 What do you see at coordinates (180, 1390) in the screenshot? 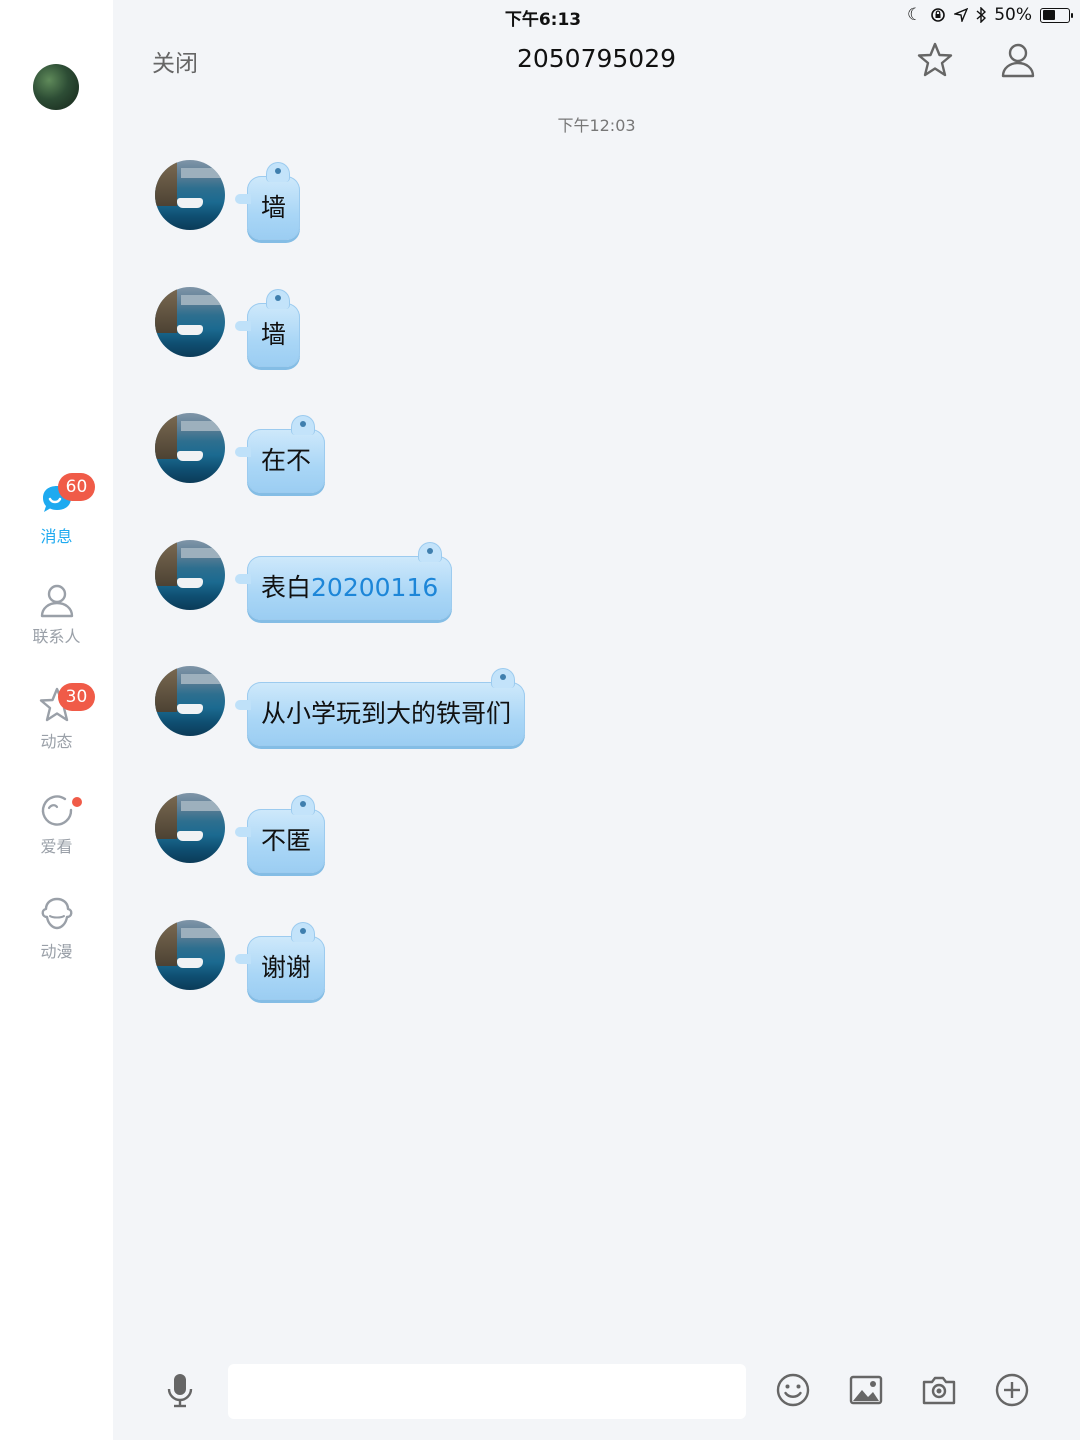
I see `microphone-icon` at bounding box center [180, 1390].